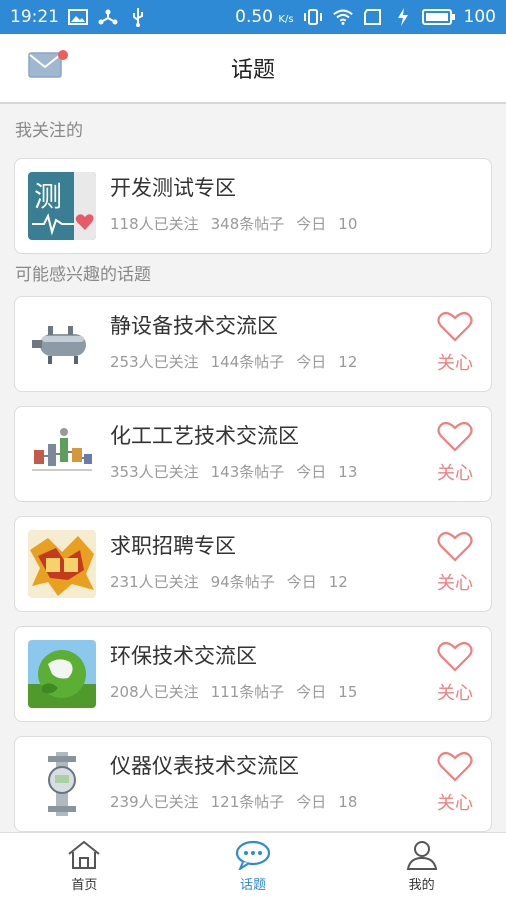  I want to click on bottom-tab-bar: 首页 话题 我的, so click(253, 866).